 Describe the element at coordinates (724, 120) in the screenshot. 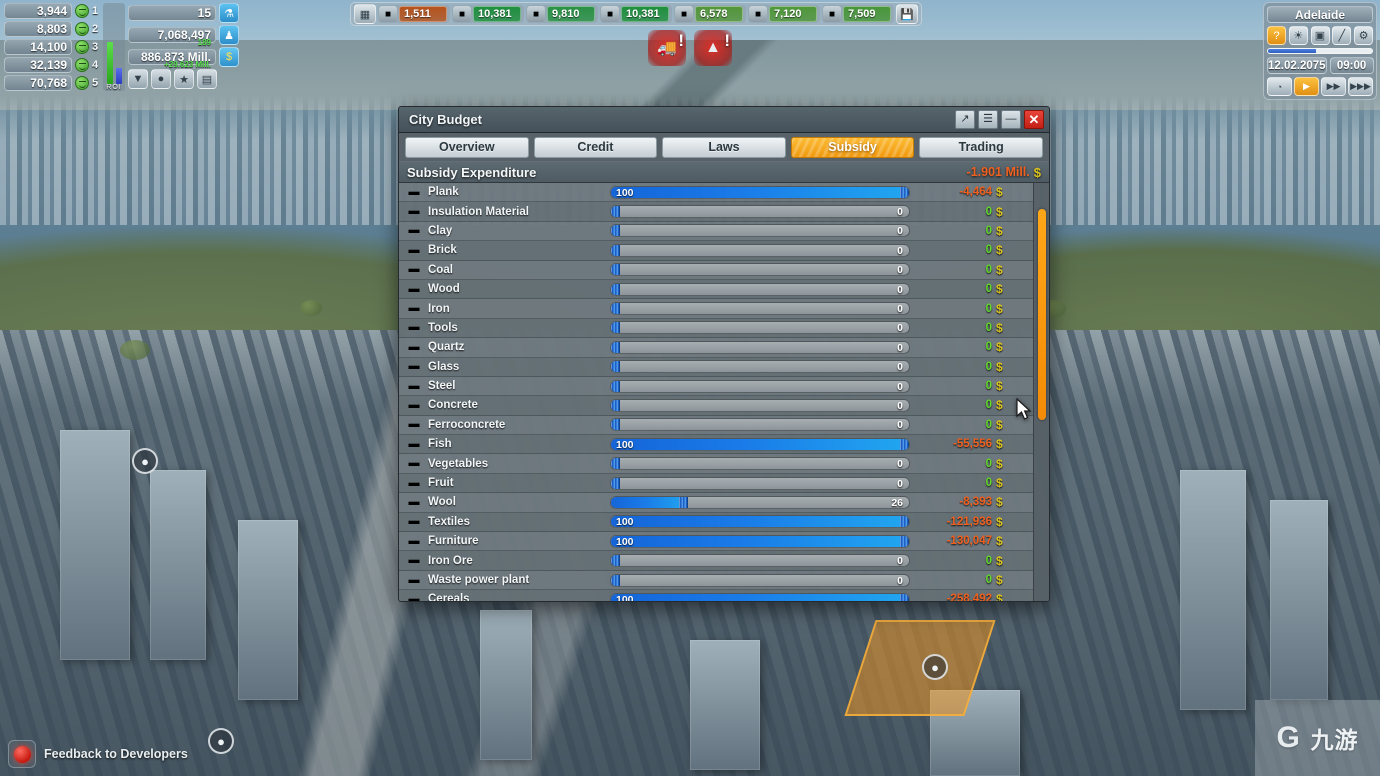

I see `window-titlebar: City Budget ↗ ☰ — ✕` at that location.